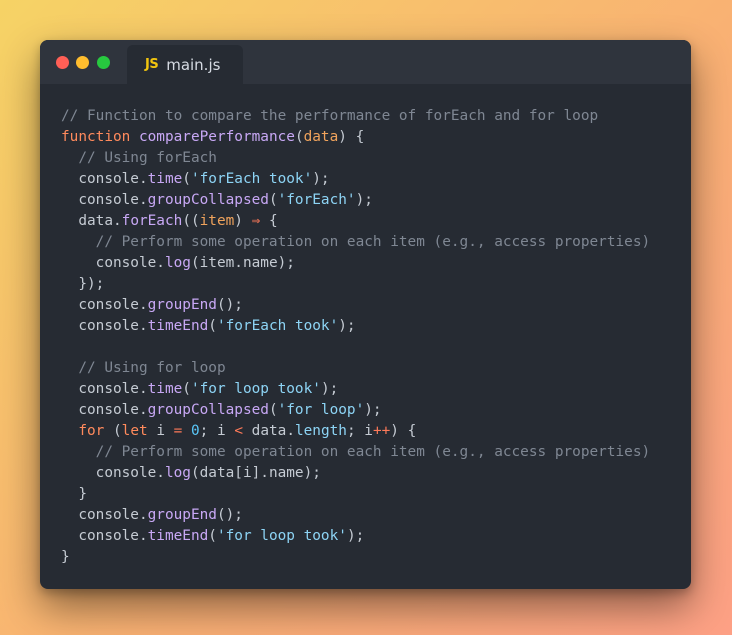  Describe the element at coordinates (195, 431) in the screenshot. I see `code-token-number: 0` at that location.